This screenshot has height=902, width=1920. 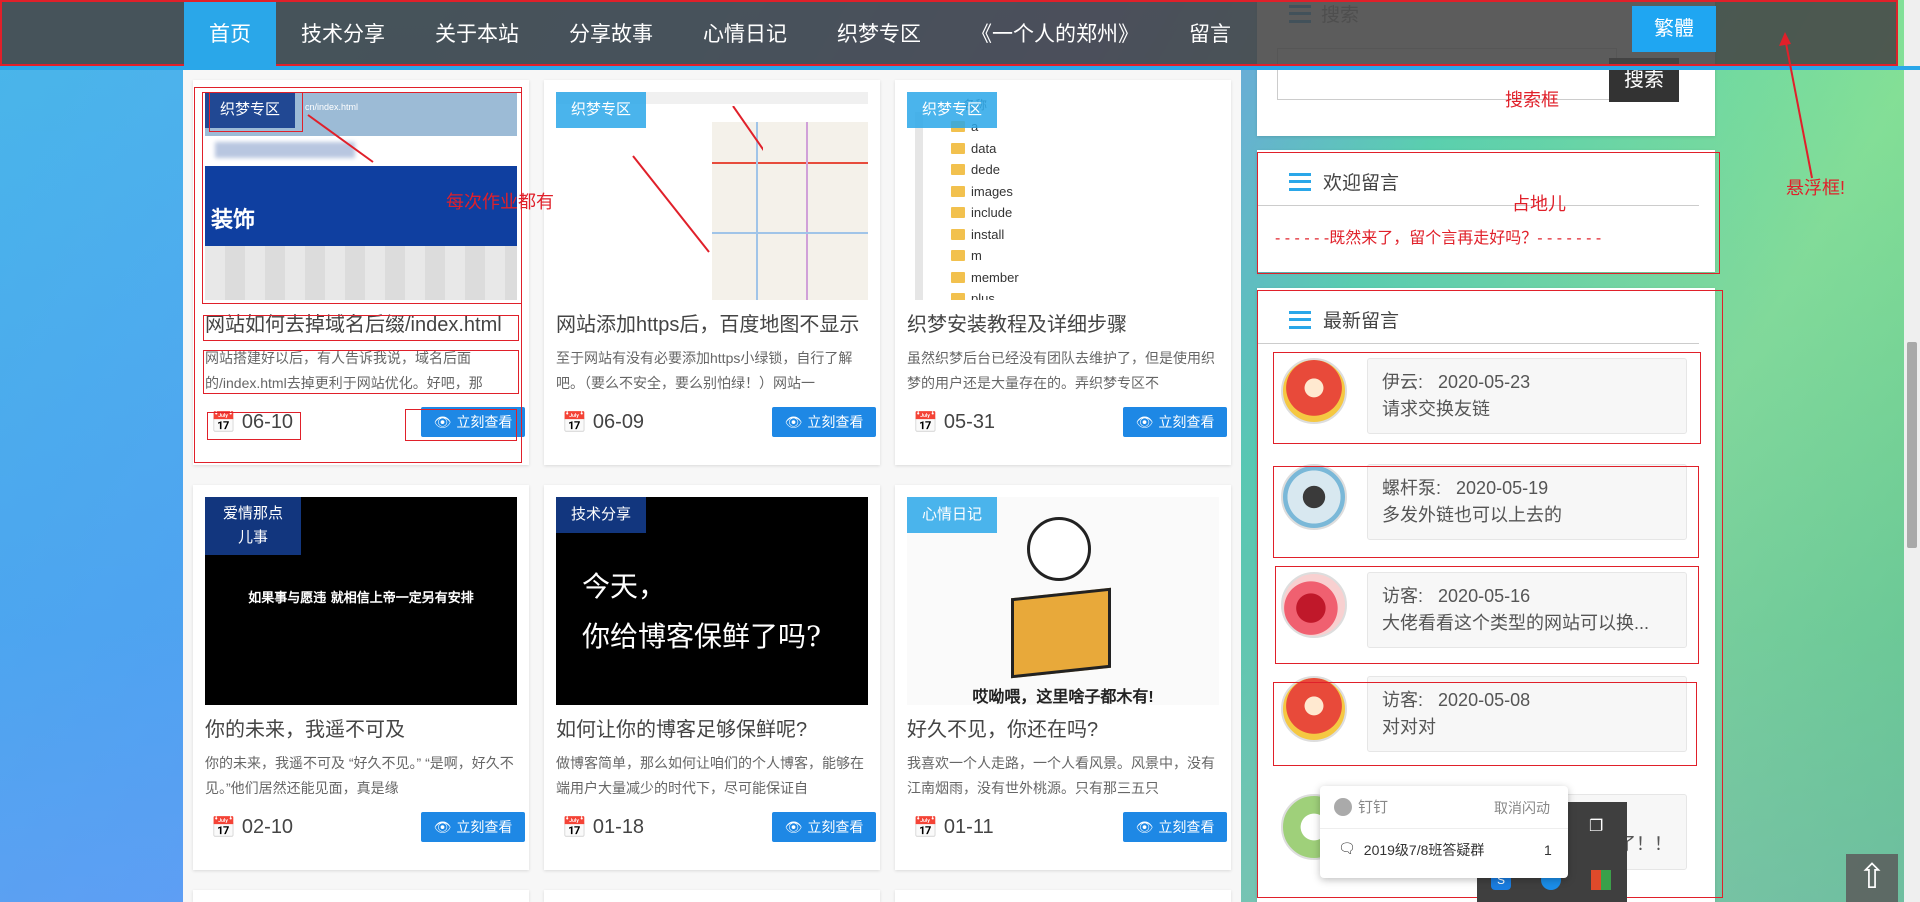 I want to click on folder-item: images, so click(x=985, y=192).